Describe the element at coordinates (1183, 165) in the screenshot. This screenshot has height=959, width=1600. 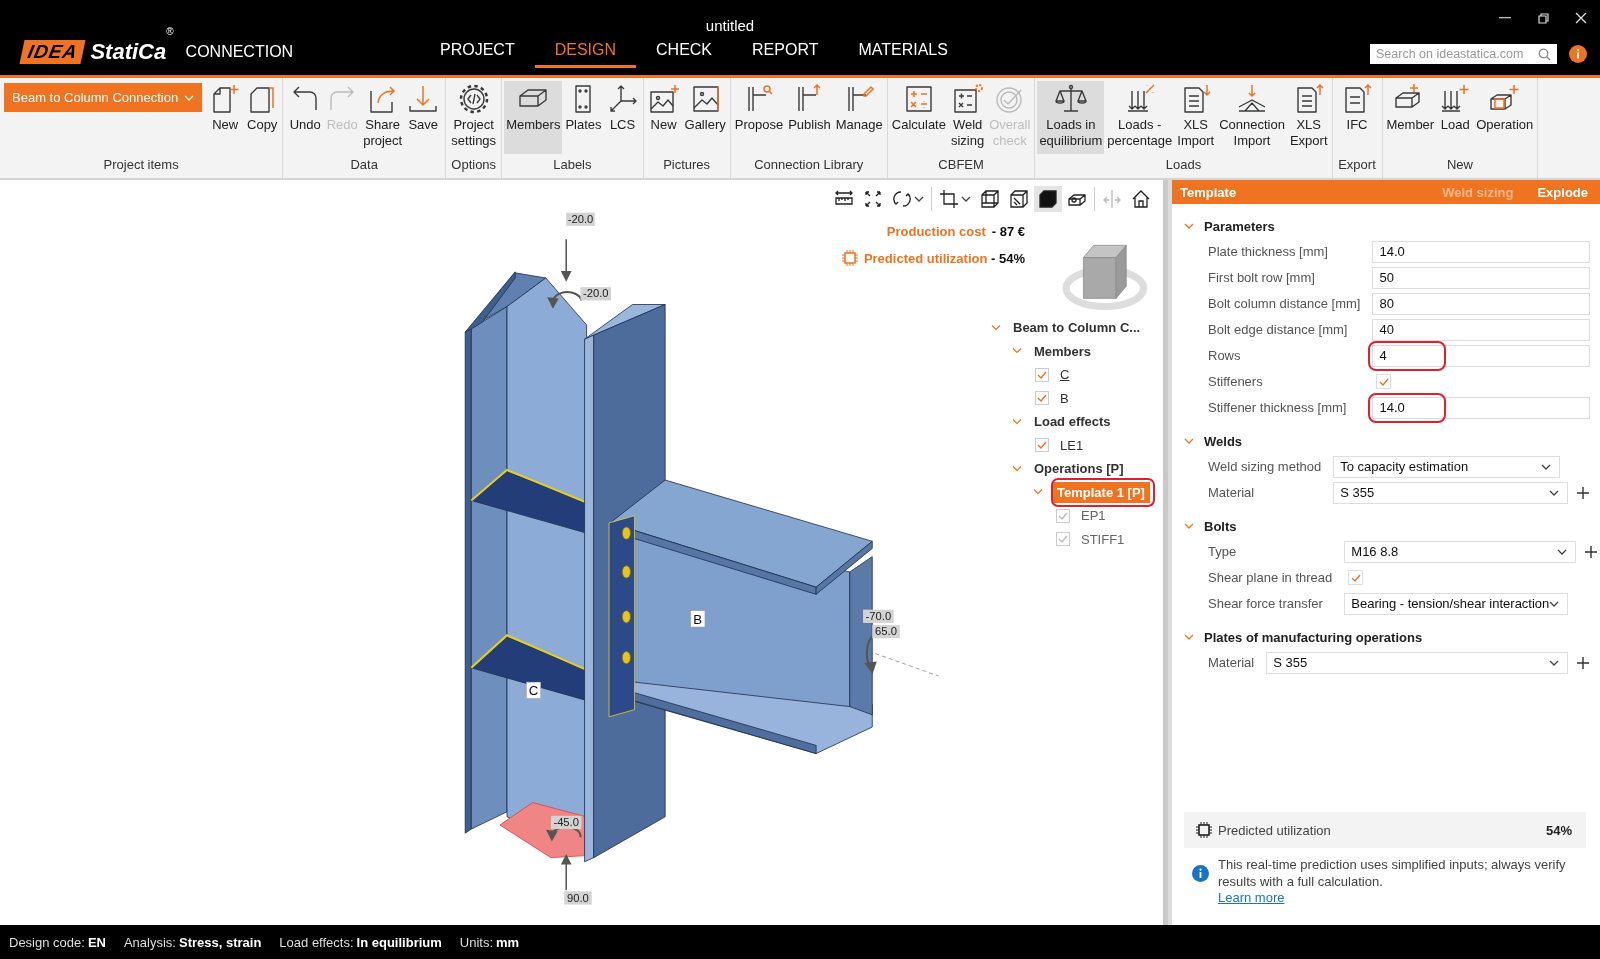
I see `ribbon-group-label: Loads` at that location.